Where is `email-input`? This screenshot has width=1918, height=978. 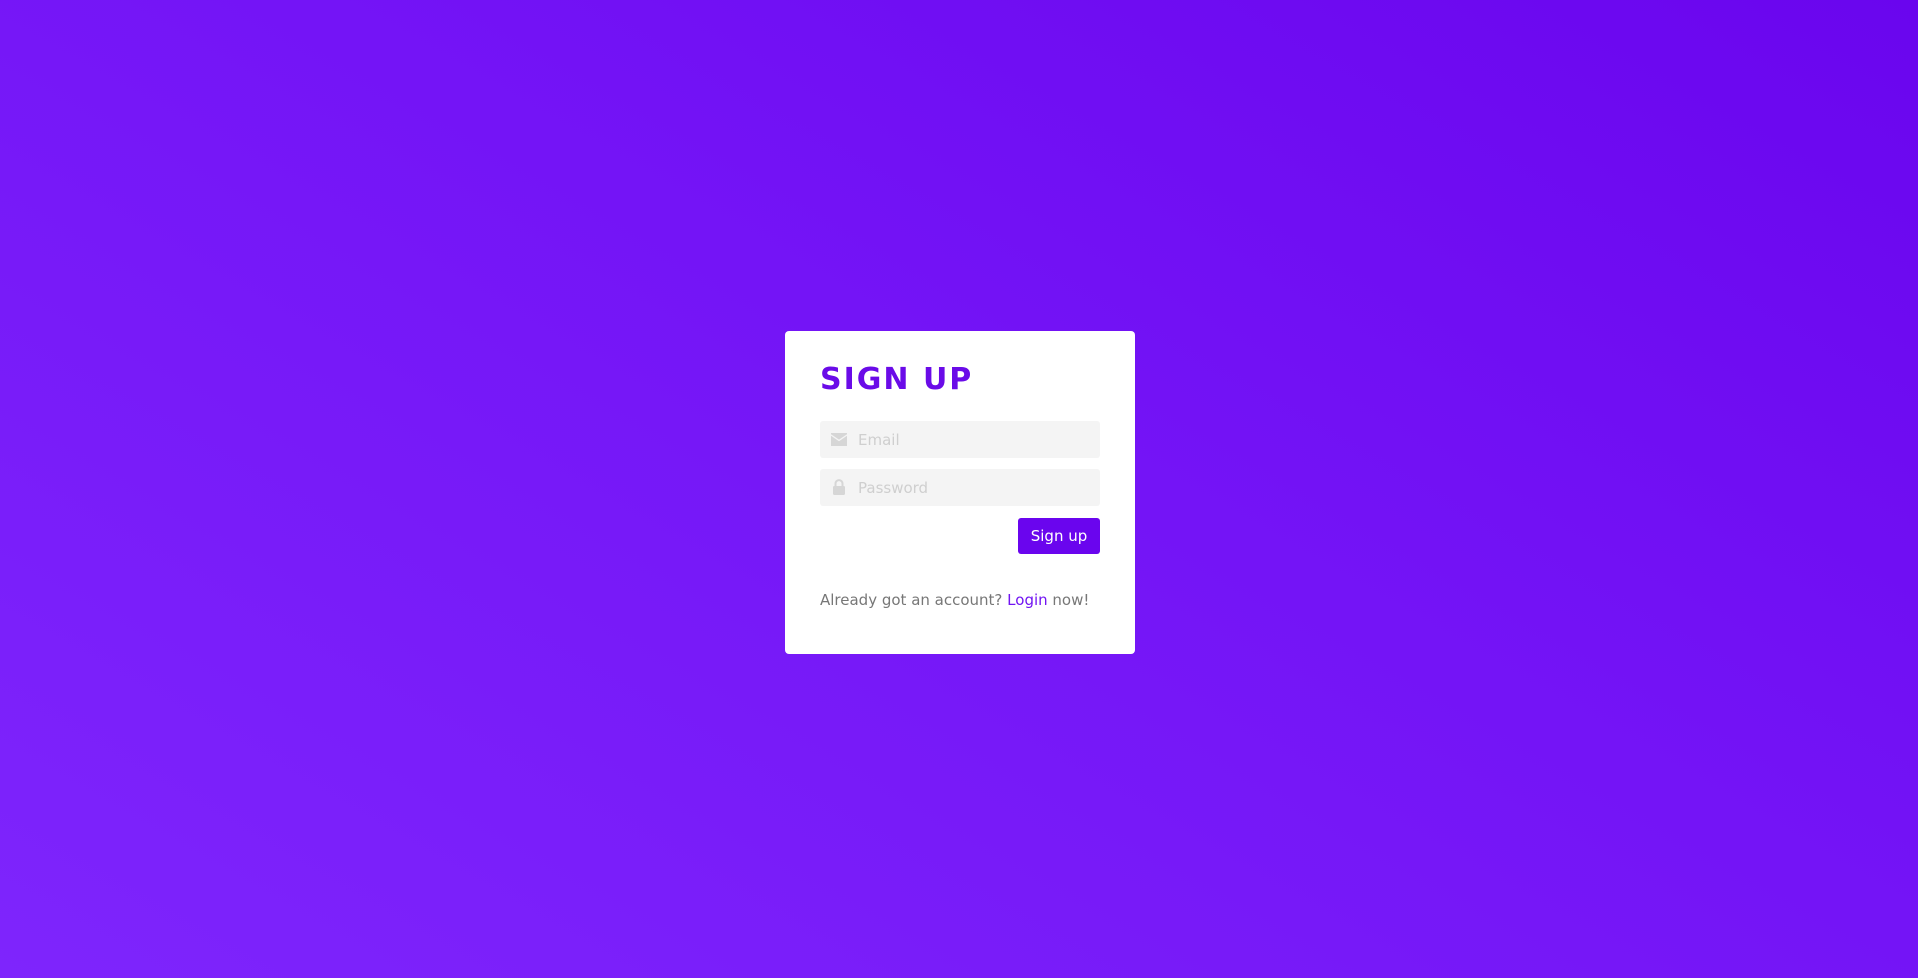 email-input is located at coordinates (960, 439).